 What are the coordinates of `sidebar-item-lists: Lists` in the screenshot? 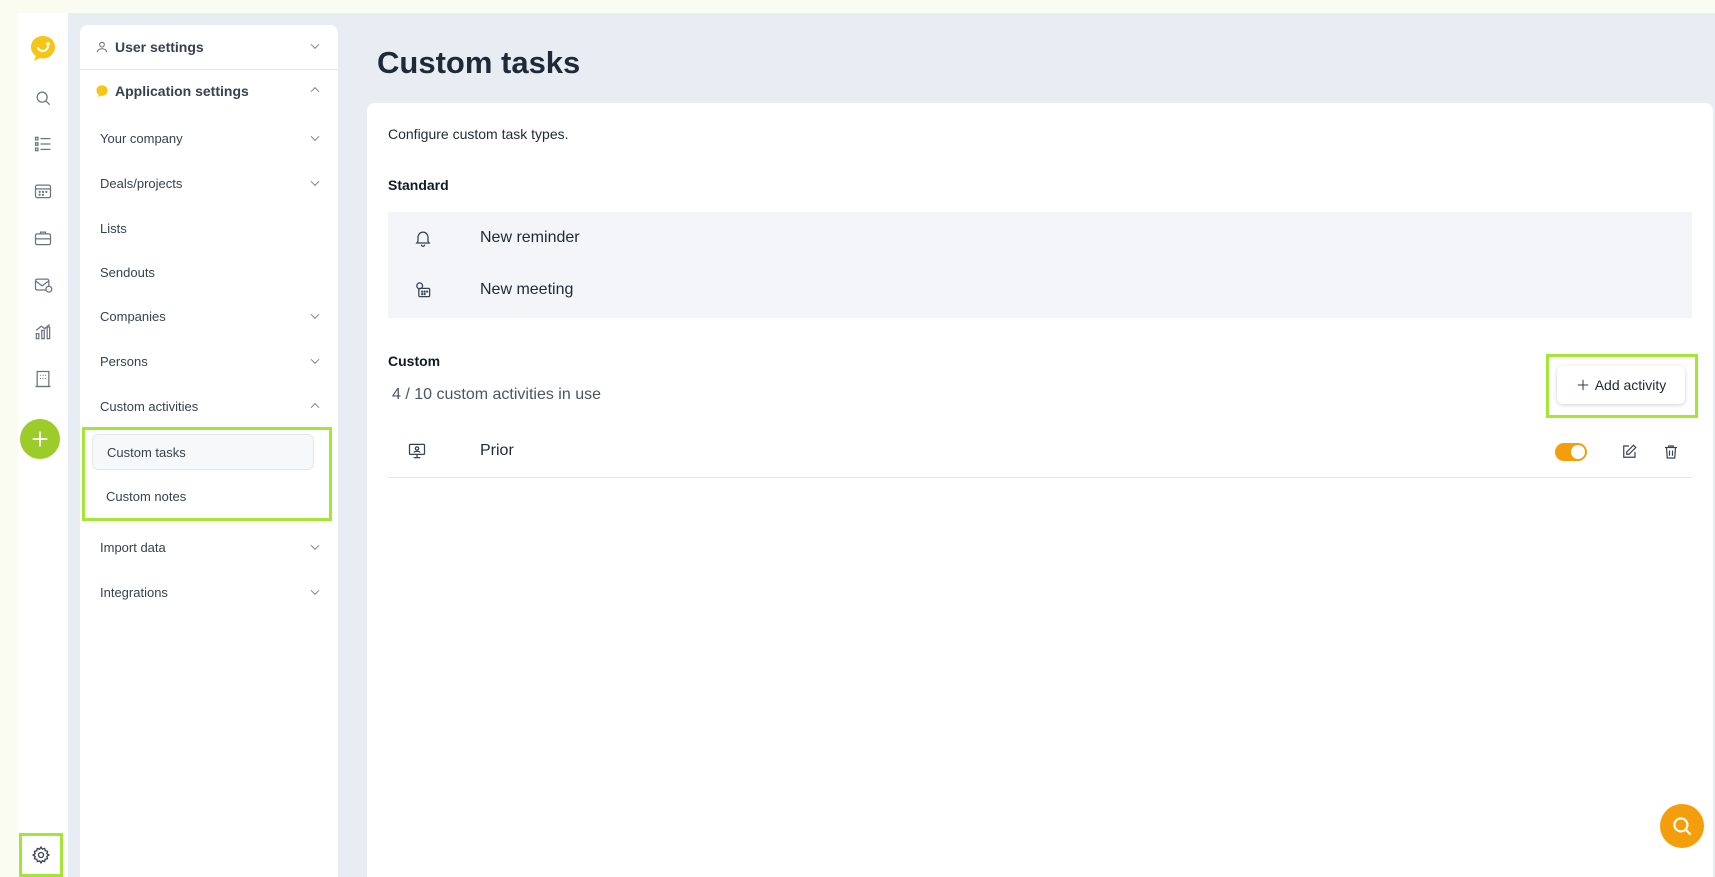 It's located at (211, 228).